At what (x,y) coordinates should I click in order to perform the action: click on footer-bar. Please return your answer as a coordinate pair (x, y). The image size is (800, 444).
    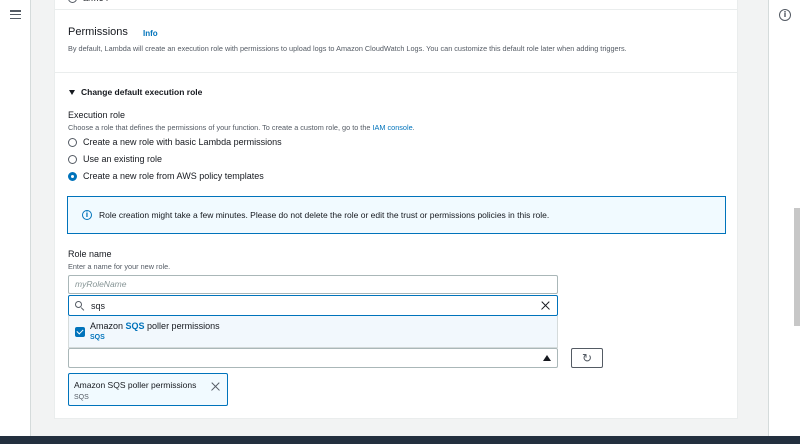
    Looking at the image, I should click on (400, 440).